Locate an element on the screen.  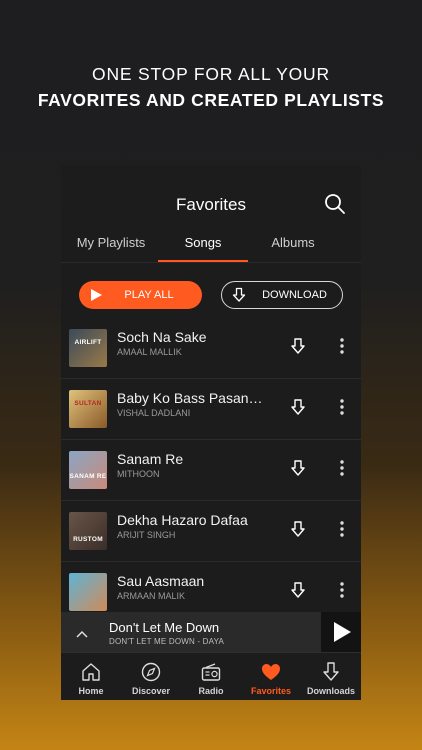
nav-favorites: Favorites is located at coordinates (271, 676).